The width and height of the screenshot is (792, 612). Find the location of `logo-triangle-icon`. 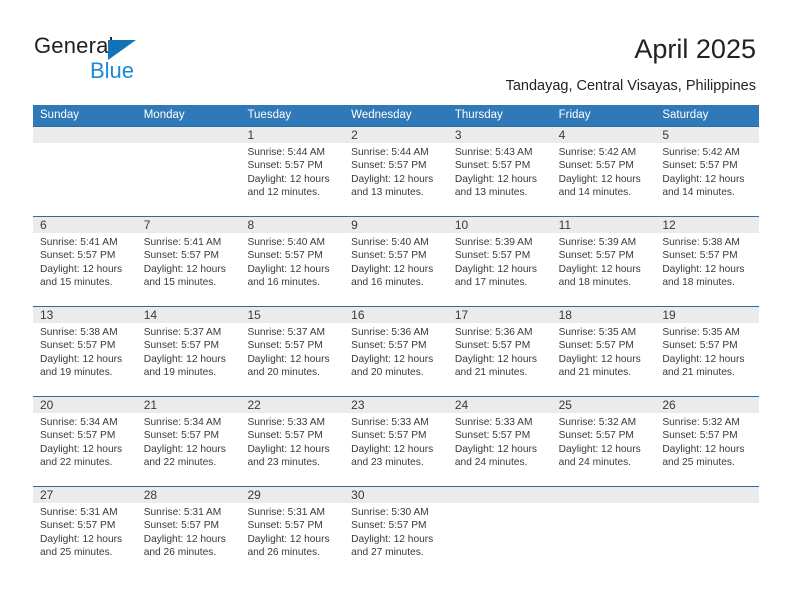

logo-triangle-icon is located at coordinates (122, 50).